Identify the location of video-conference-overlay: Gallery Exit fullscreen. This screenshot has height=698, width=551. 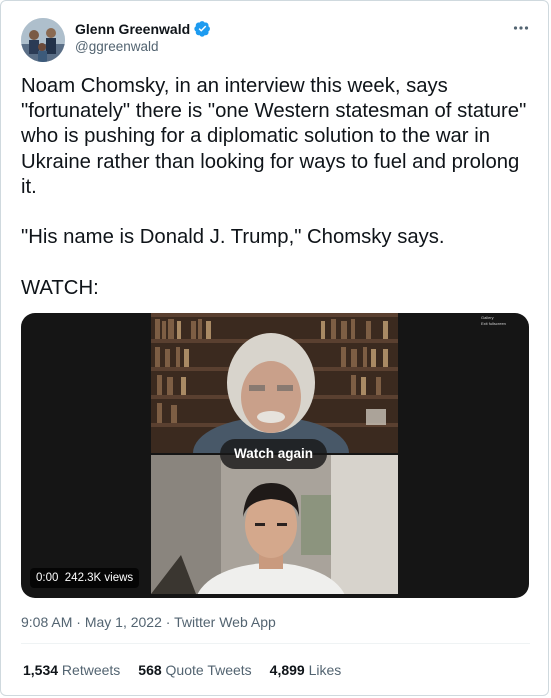
(503, 327).